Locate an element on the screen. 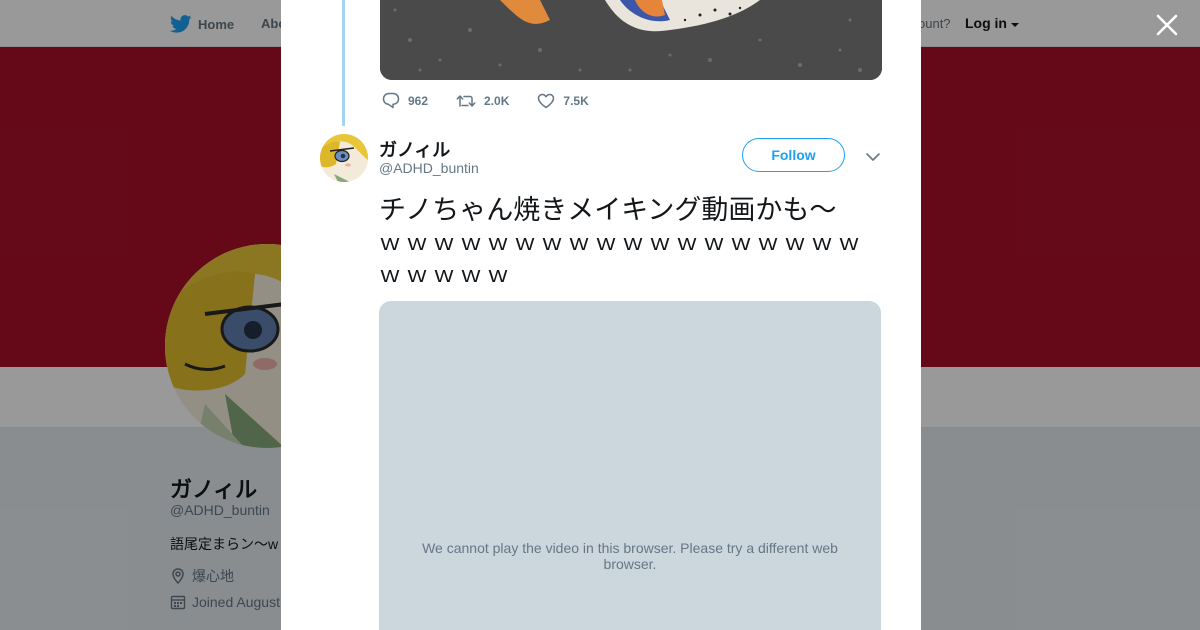  chevron-down-icon is located at coordinates (873, 157).